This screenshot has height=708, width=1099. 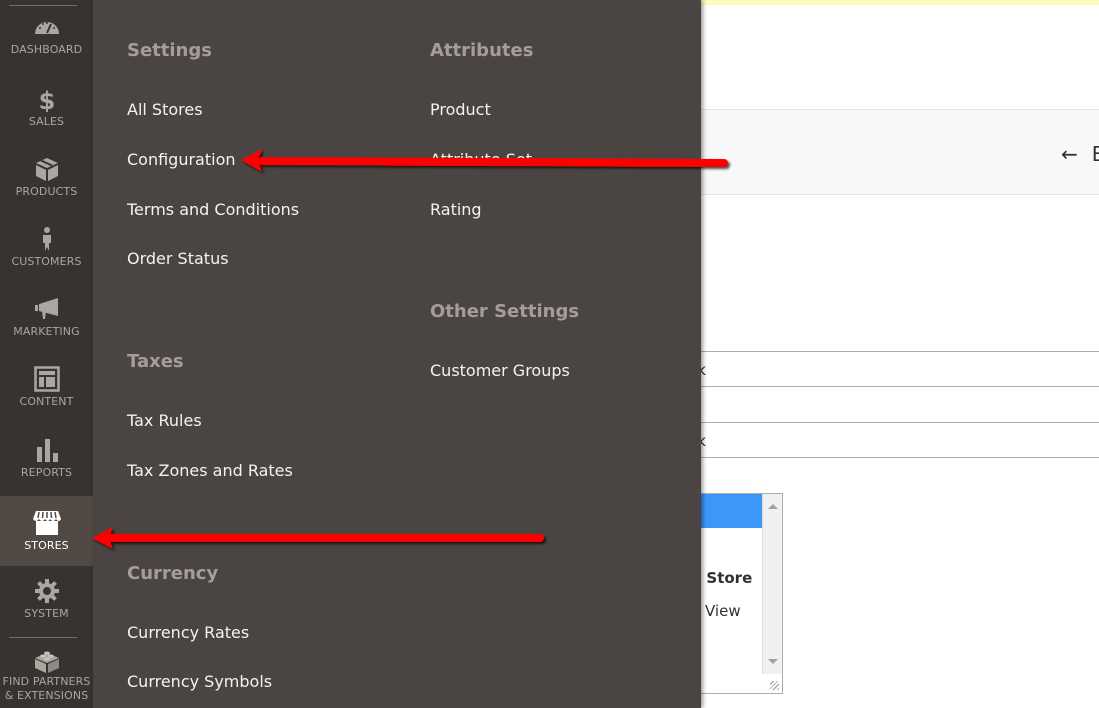 I want to click on storefront-icon, so click(x=46, y=523).